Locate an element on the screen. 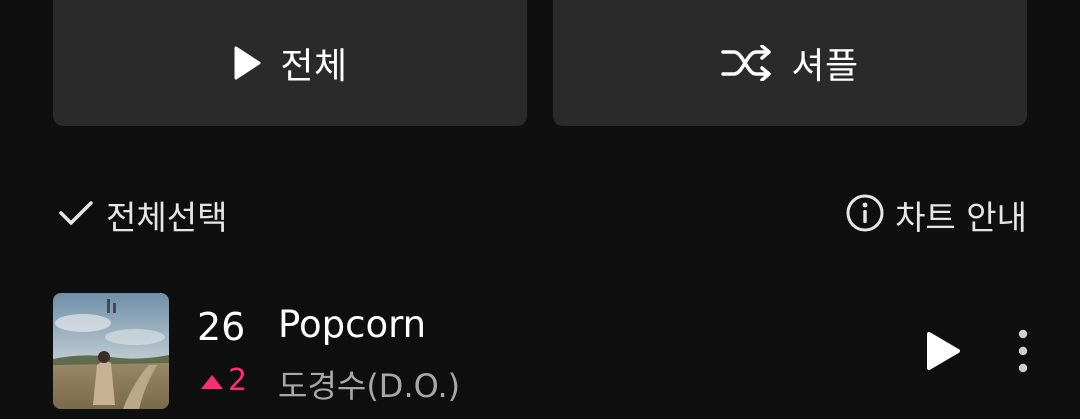  play-icon is located at coordinates (247, 63).